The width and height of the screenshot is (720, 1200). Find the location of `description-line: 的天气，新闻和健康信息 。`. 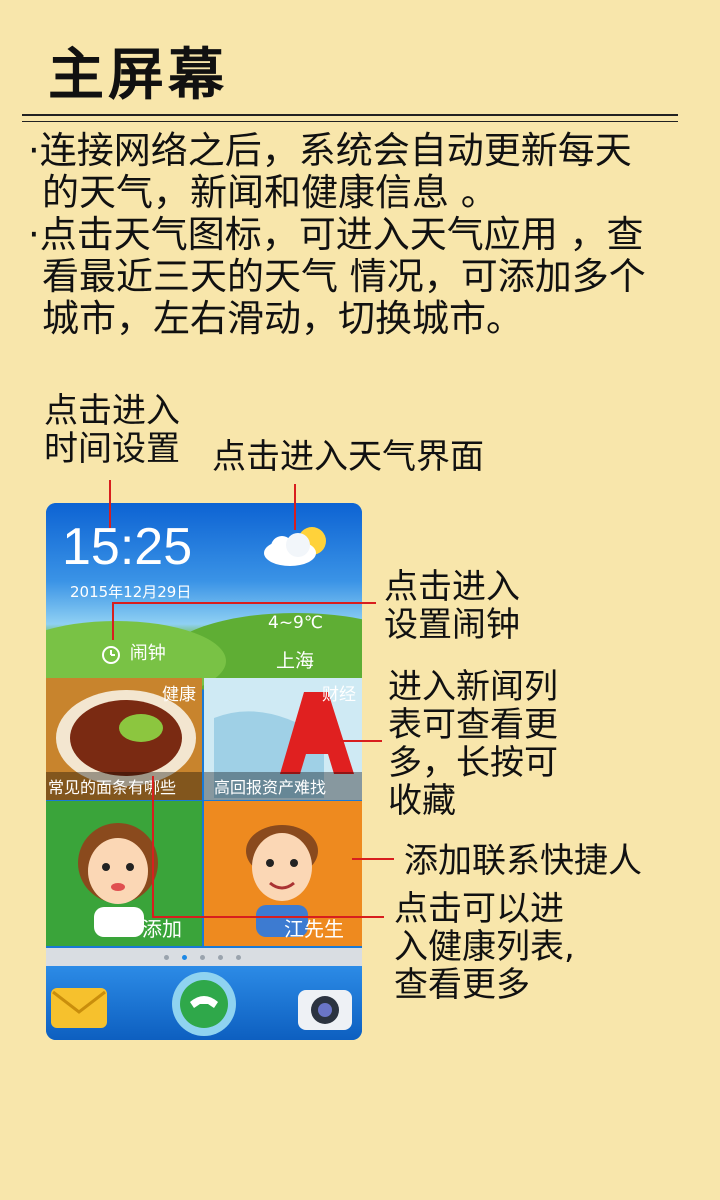

description-line: 的天气，新闻和健康信息 。 is located at coordinates (270, 192).